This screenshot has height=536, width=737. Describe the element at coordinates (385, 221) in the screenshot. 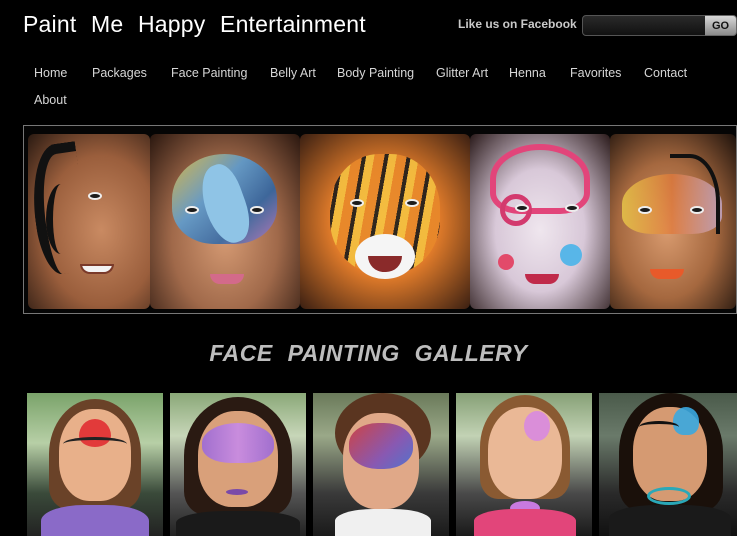

I see `banner-photo-tiger-face` at that location.